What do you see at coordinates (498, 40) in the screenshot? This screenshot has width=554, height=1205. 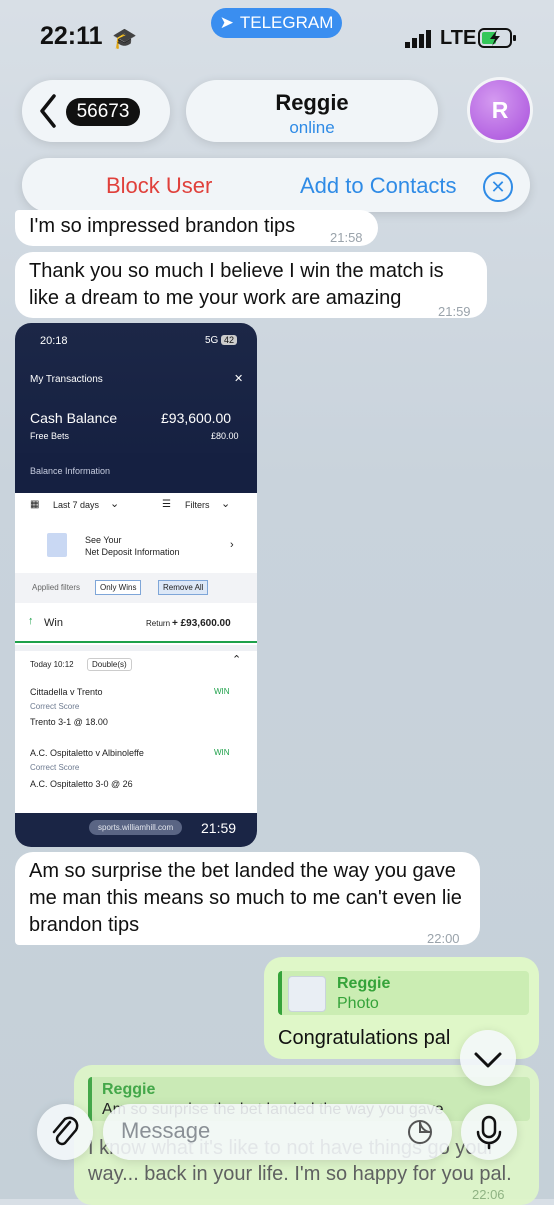 I see `battery-charging-icon` at bounding box center [498, 40].